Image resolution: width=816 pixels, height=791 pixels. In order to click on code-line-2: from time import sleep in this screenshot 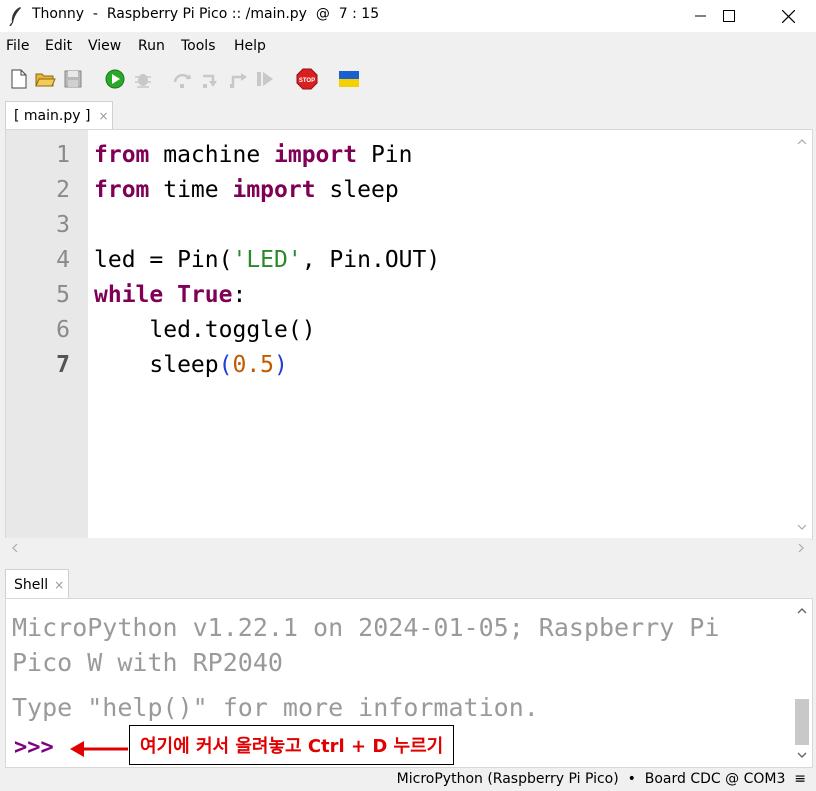, I will do `click(267, 190)`.